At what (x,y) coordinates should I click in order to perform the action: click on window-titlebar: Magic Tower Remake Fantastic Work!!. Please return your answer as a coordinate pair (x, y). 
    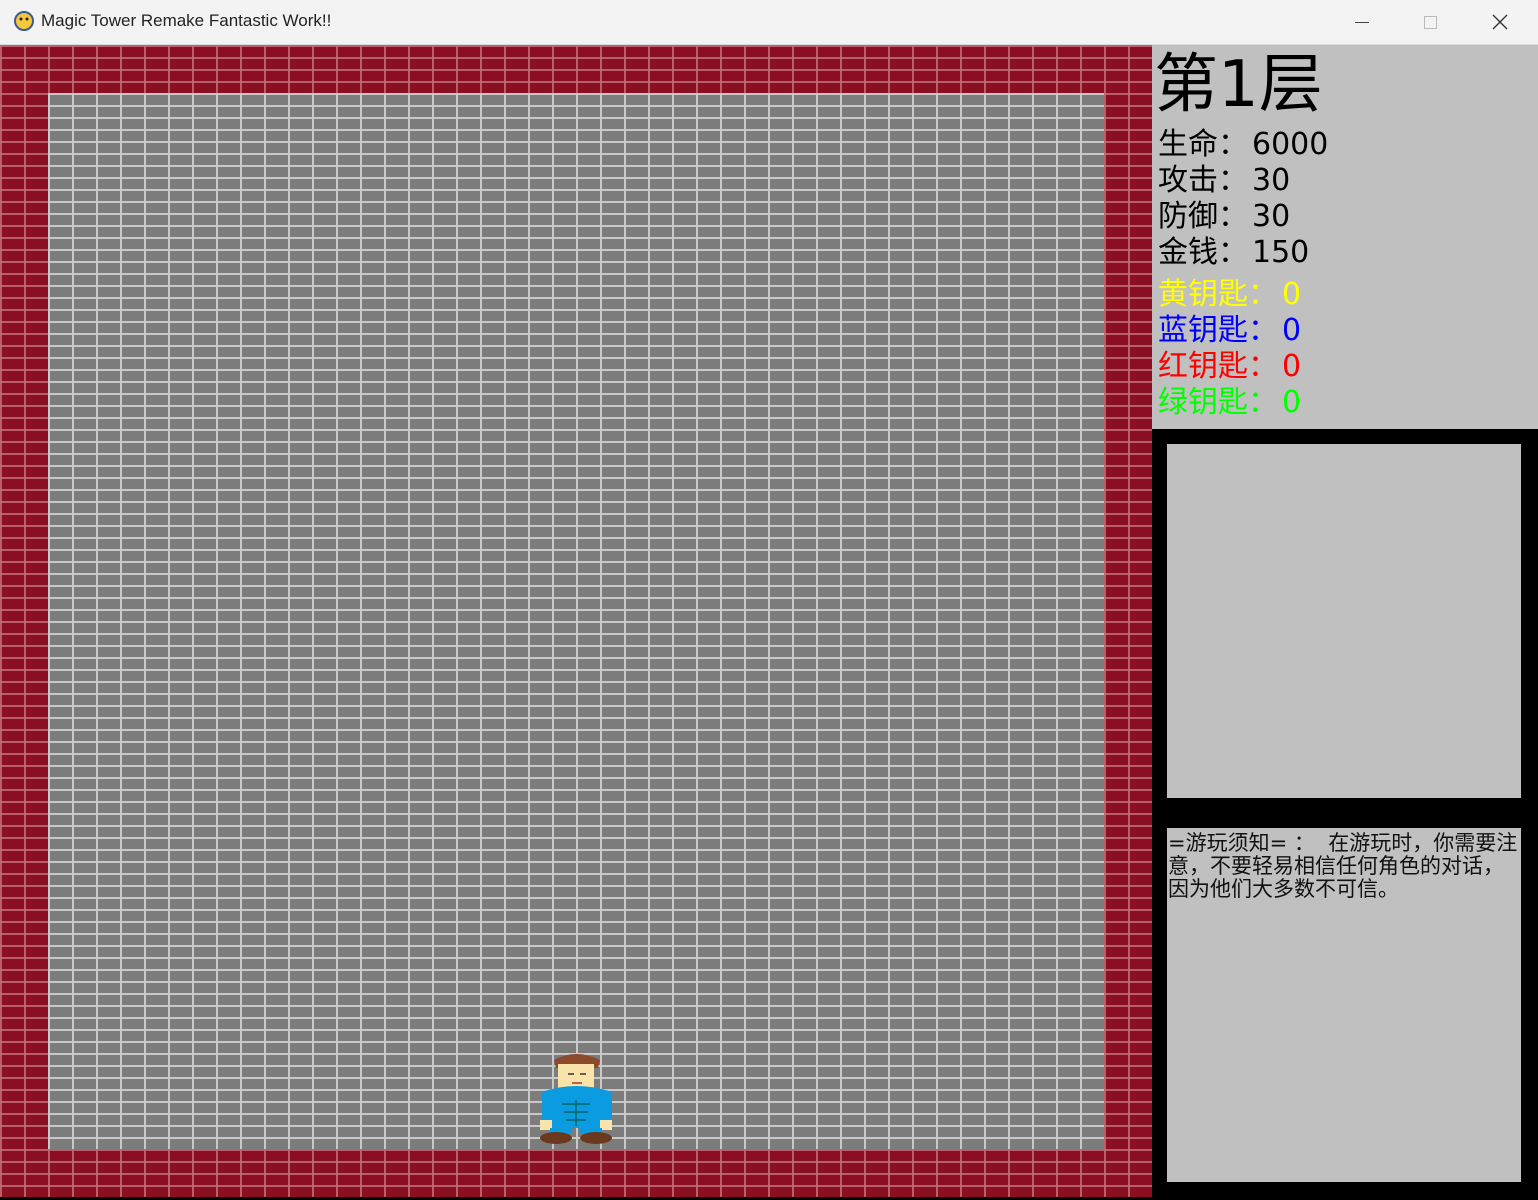
    Looking at the image, I should click on (769, 22).